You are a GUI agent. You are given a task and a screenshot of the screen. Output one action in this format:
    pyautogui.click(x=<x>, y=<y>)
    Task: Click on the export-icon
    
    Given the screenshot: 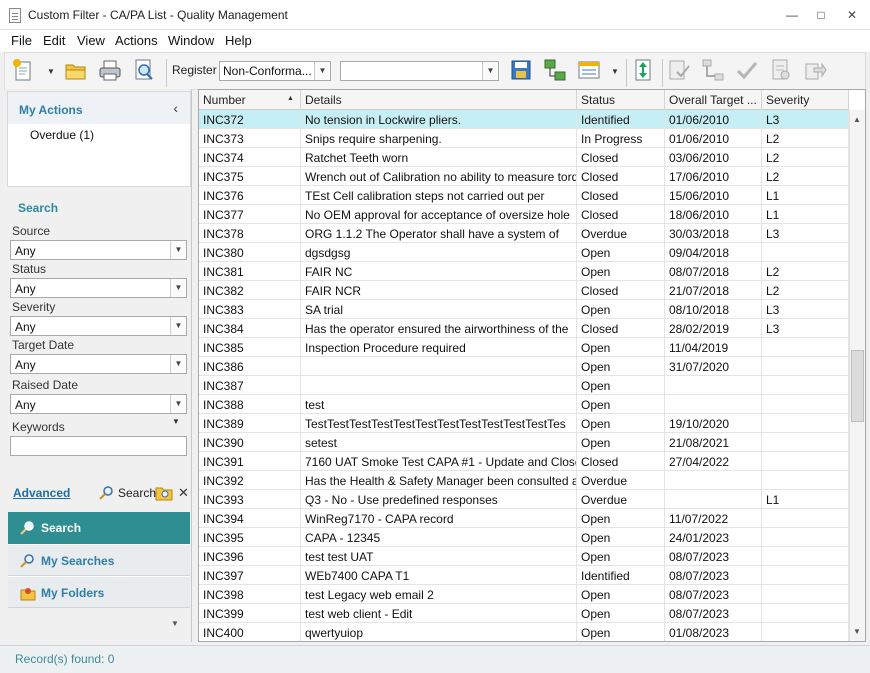 What is the action you would take?
    pyautogui.click(x=815, y=70)
    